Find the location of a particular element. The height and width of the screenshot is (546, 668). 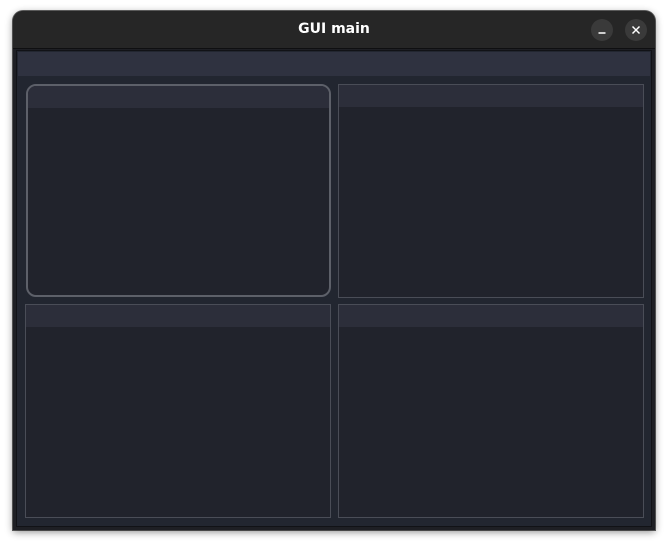

close-button is located at coordinates (636, 30).